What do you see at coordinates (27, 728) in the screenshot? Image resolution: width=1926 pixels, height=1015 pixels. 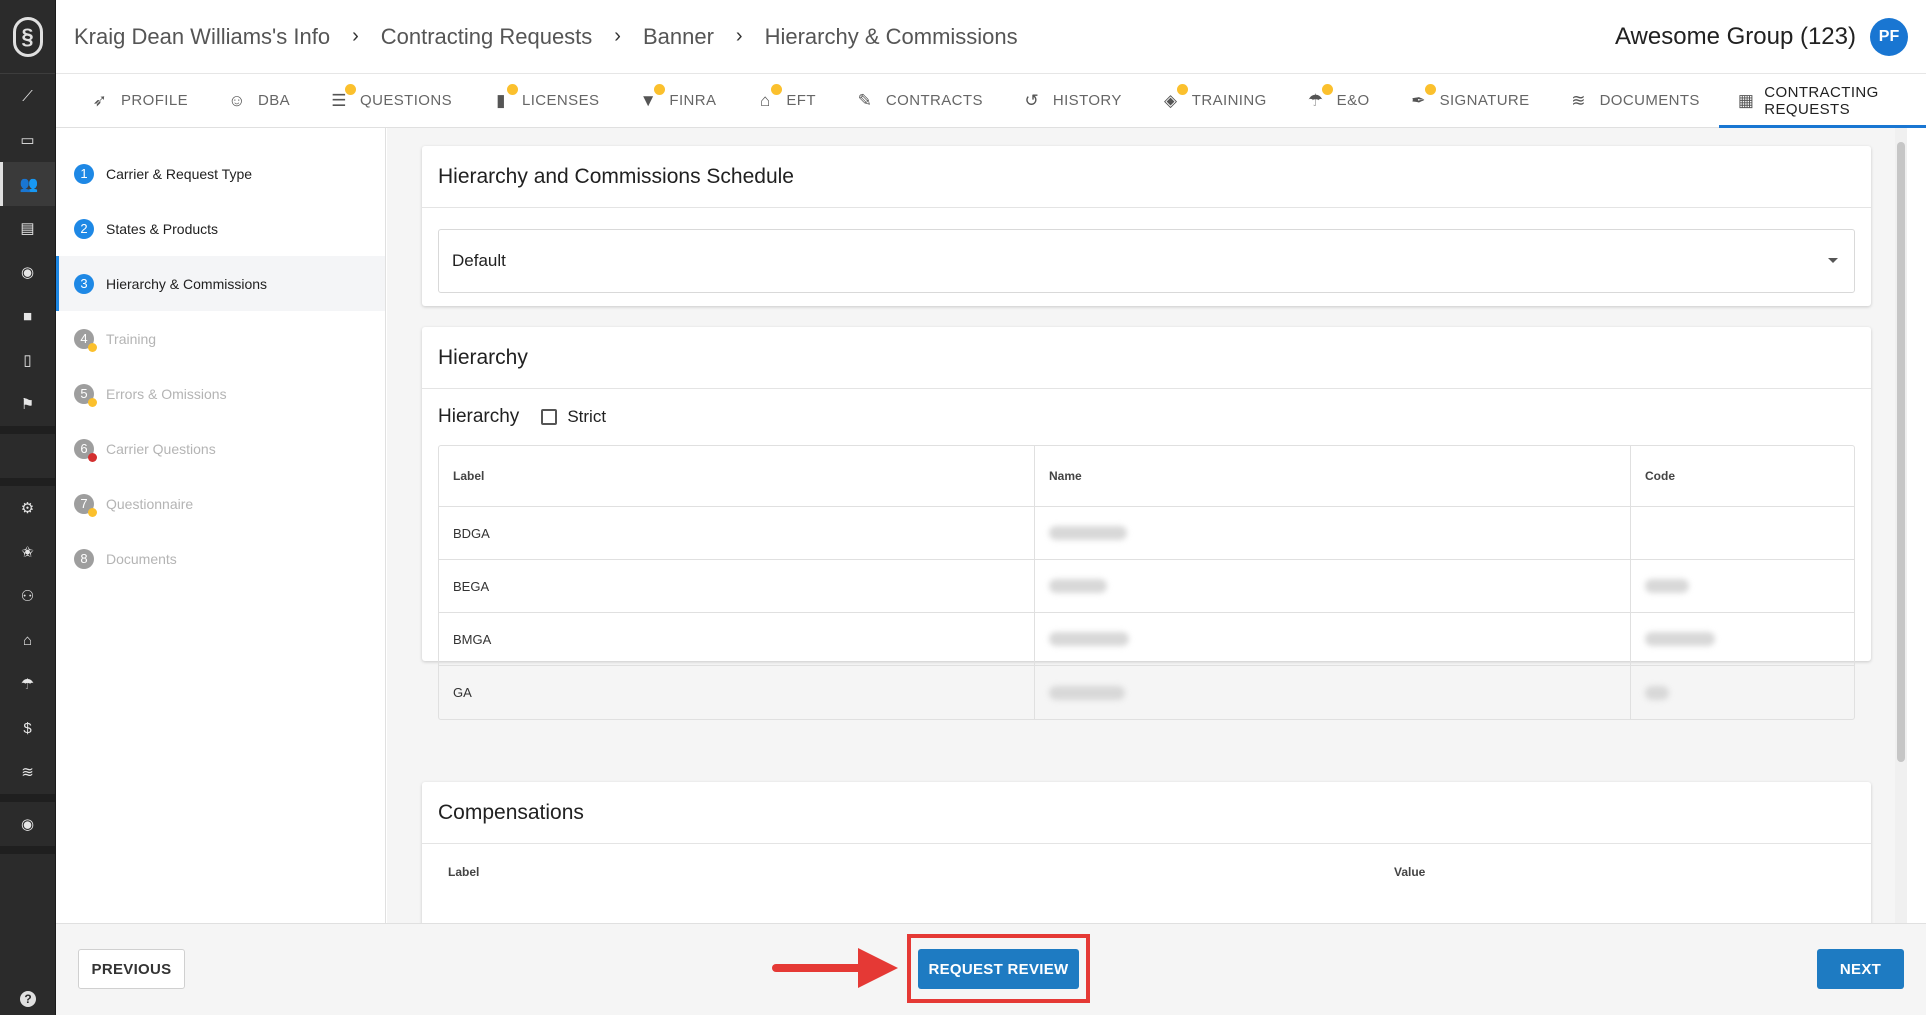 I see `dollar-icon: $` at bounding box center [27, 728].